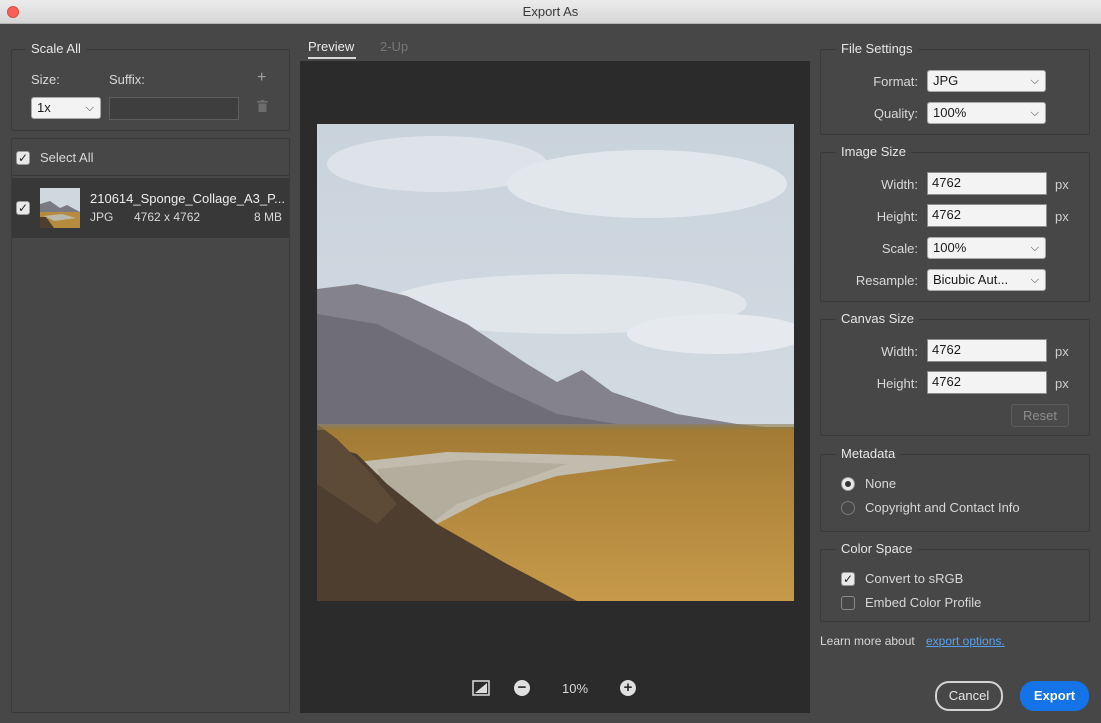 The width and height of the screenshot is (1101, 723). What do you see at coordinates (13, 12) in the screenshot?
I see `close-window-button` at bounding box center [13, 12].